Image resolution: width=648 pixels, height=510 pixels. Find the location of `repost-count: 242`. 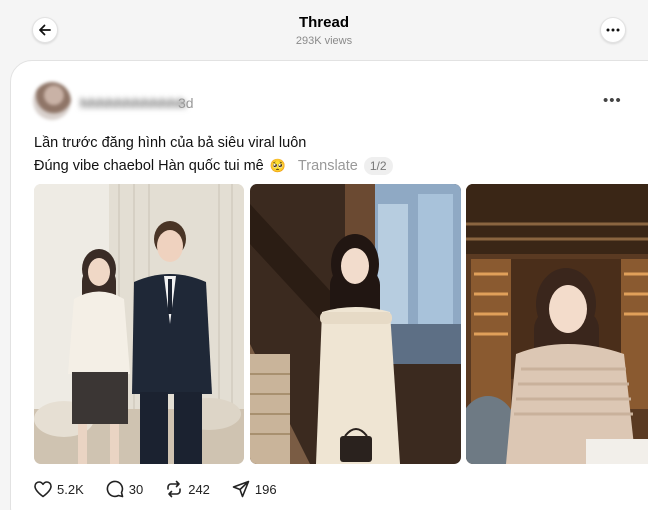

repost-count: 242 is located at coordinates (199, 489).